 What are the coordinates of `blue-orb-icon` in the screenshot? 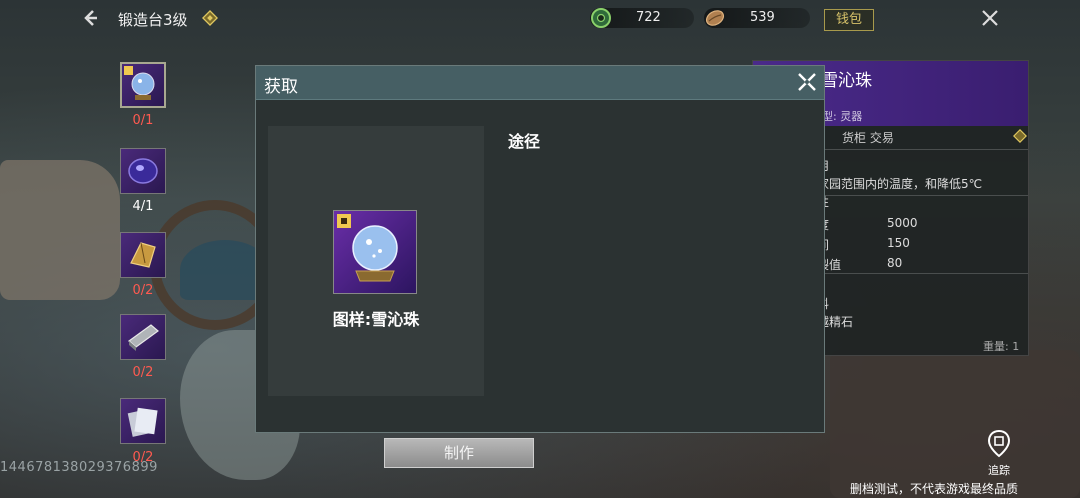 It's located at (143, 171).